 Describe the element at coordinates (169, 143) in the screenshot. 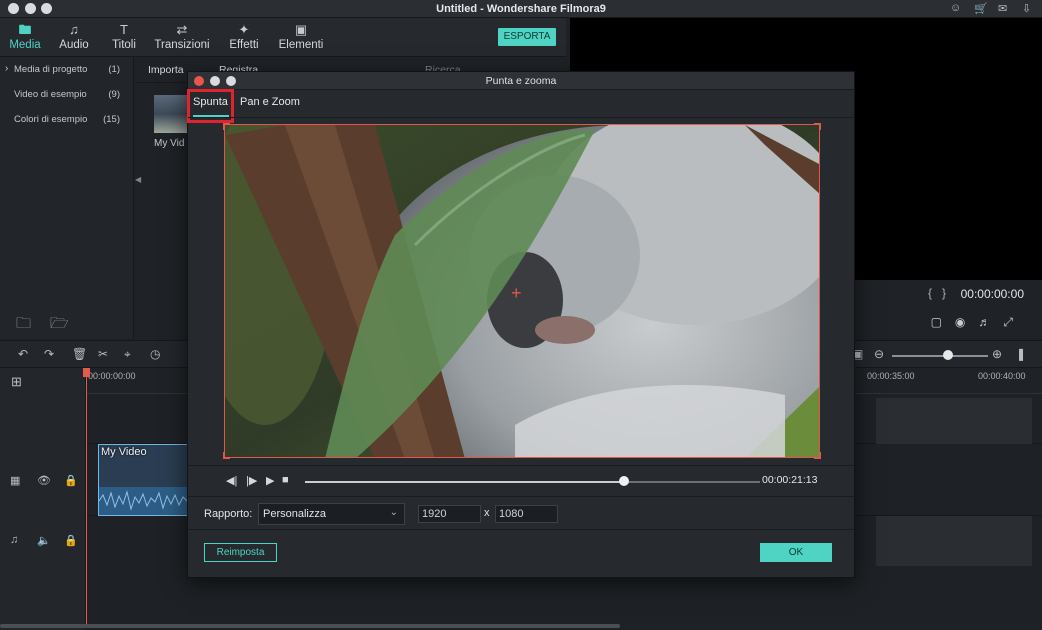

I see `media-item-name: My Vid` at that location.